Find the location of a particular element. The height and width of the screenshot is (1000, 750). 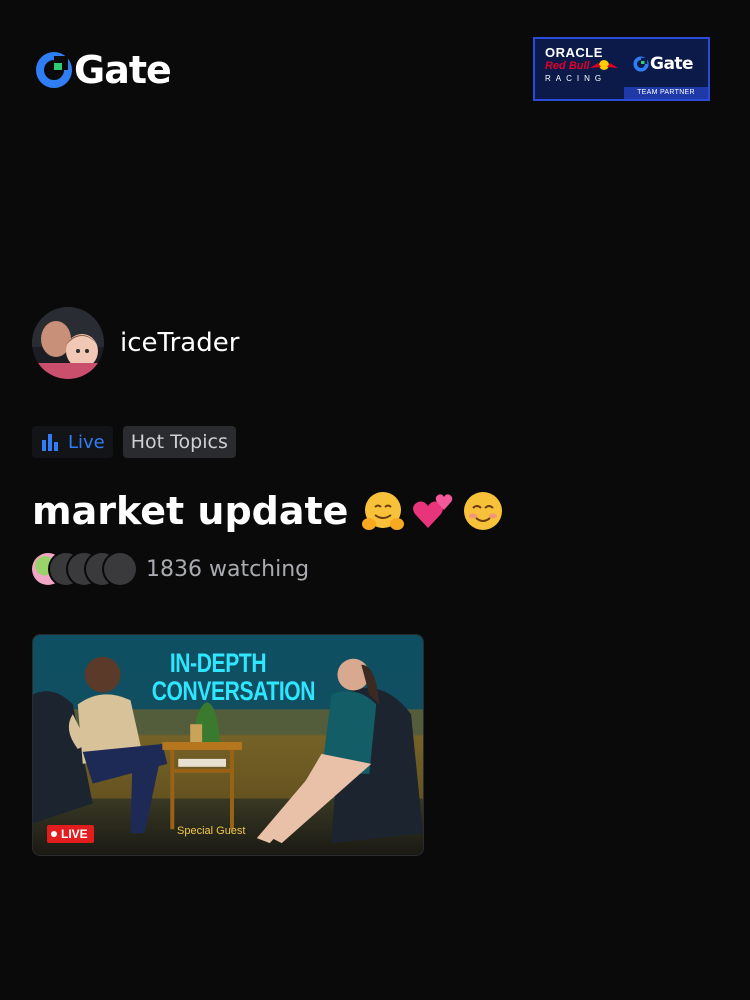

gate-logo: Gate is located at coordinates (104, 70).